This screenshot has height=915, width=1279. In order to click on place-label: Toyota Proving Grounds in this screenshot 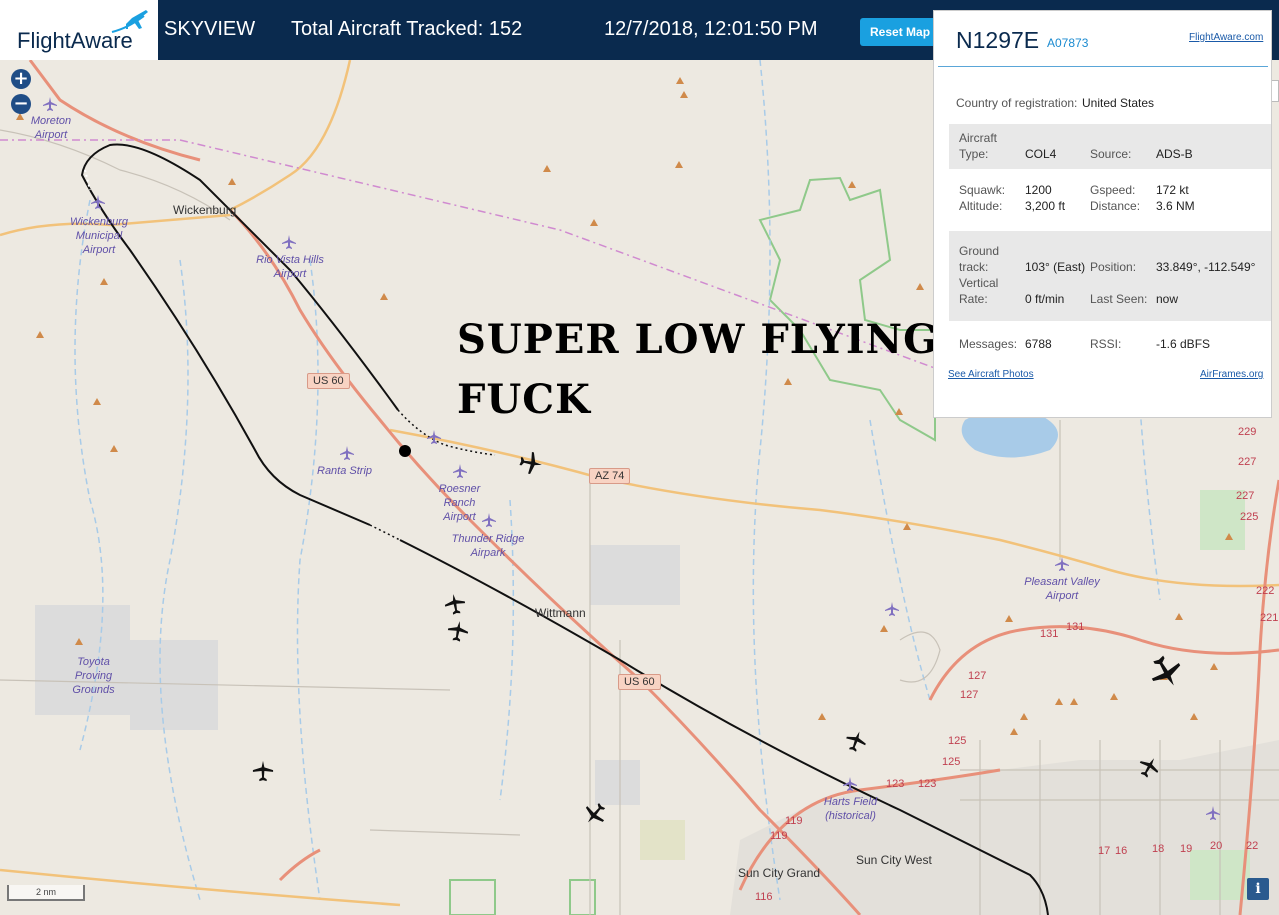, I will do `click(93, 676)`.